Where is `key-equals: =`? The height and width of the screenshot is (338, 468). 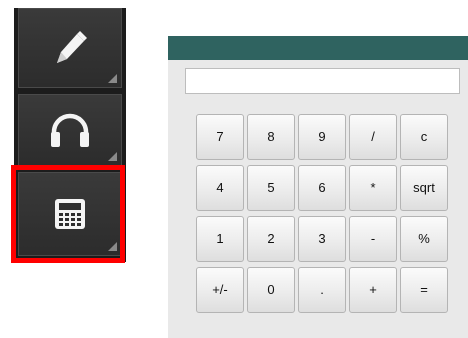
key-equals: = is located at coordinates (424, 290).